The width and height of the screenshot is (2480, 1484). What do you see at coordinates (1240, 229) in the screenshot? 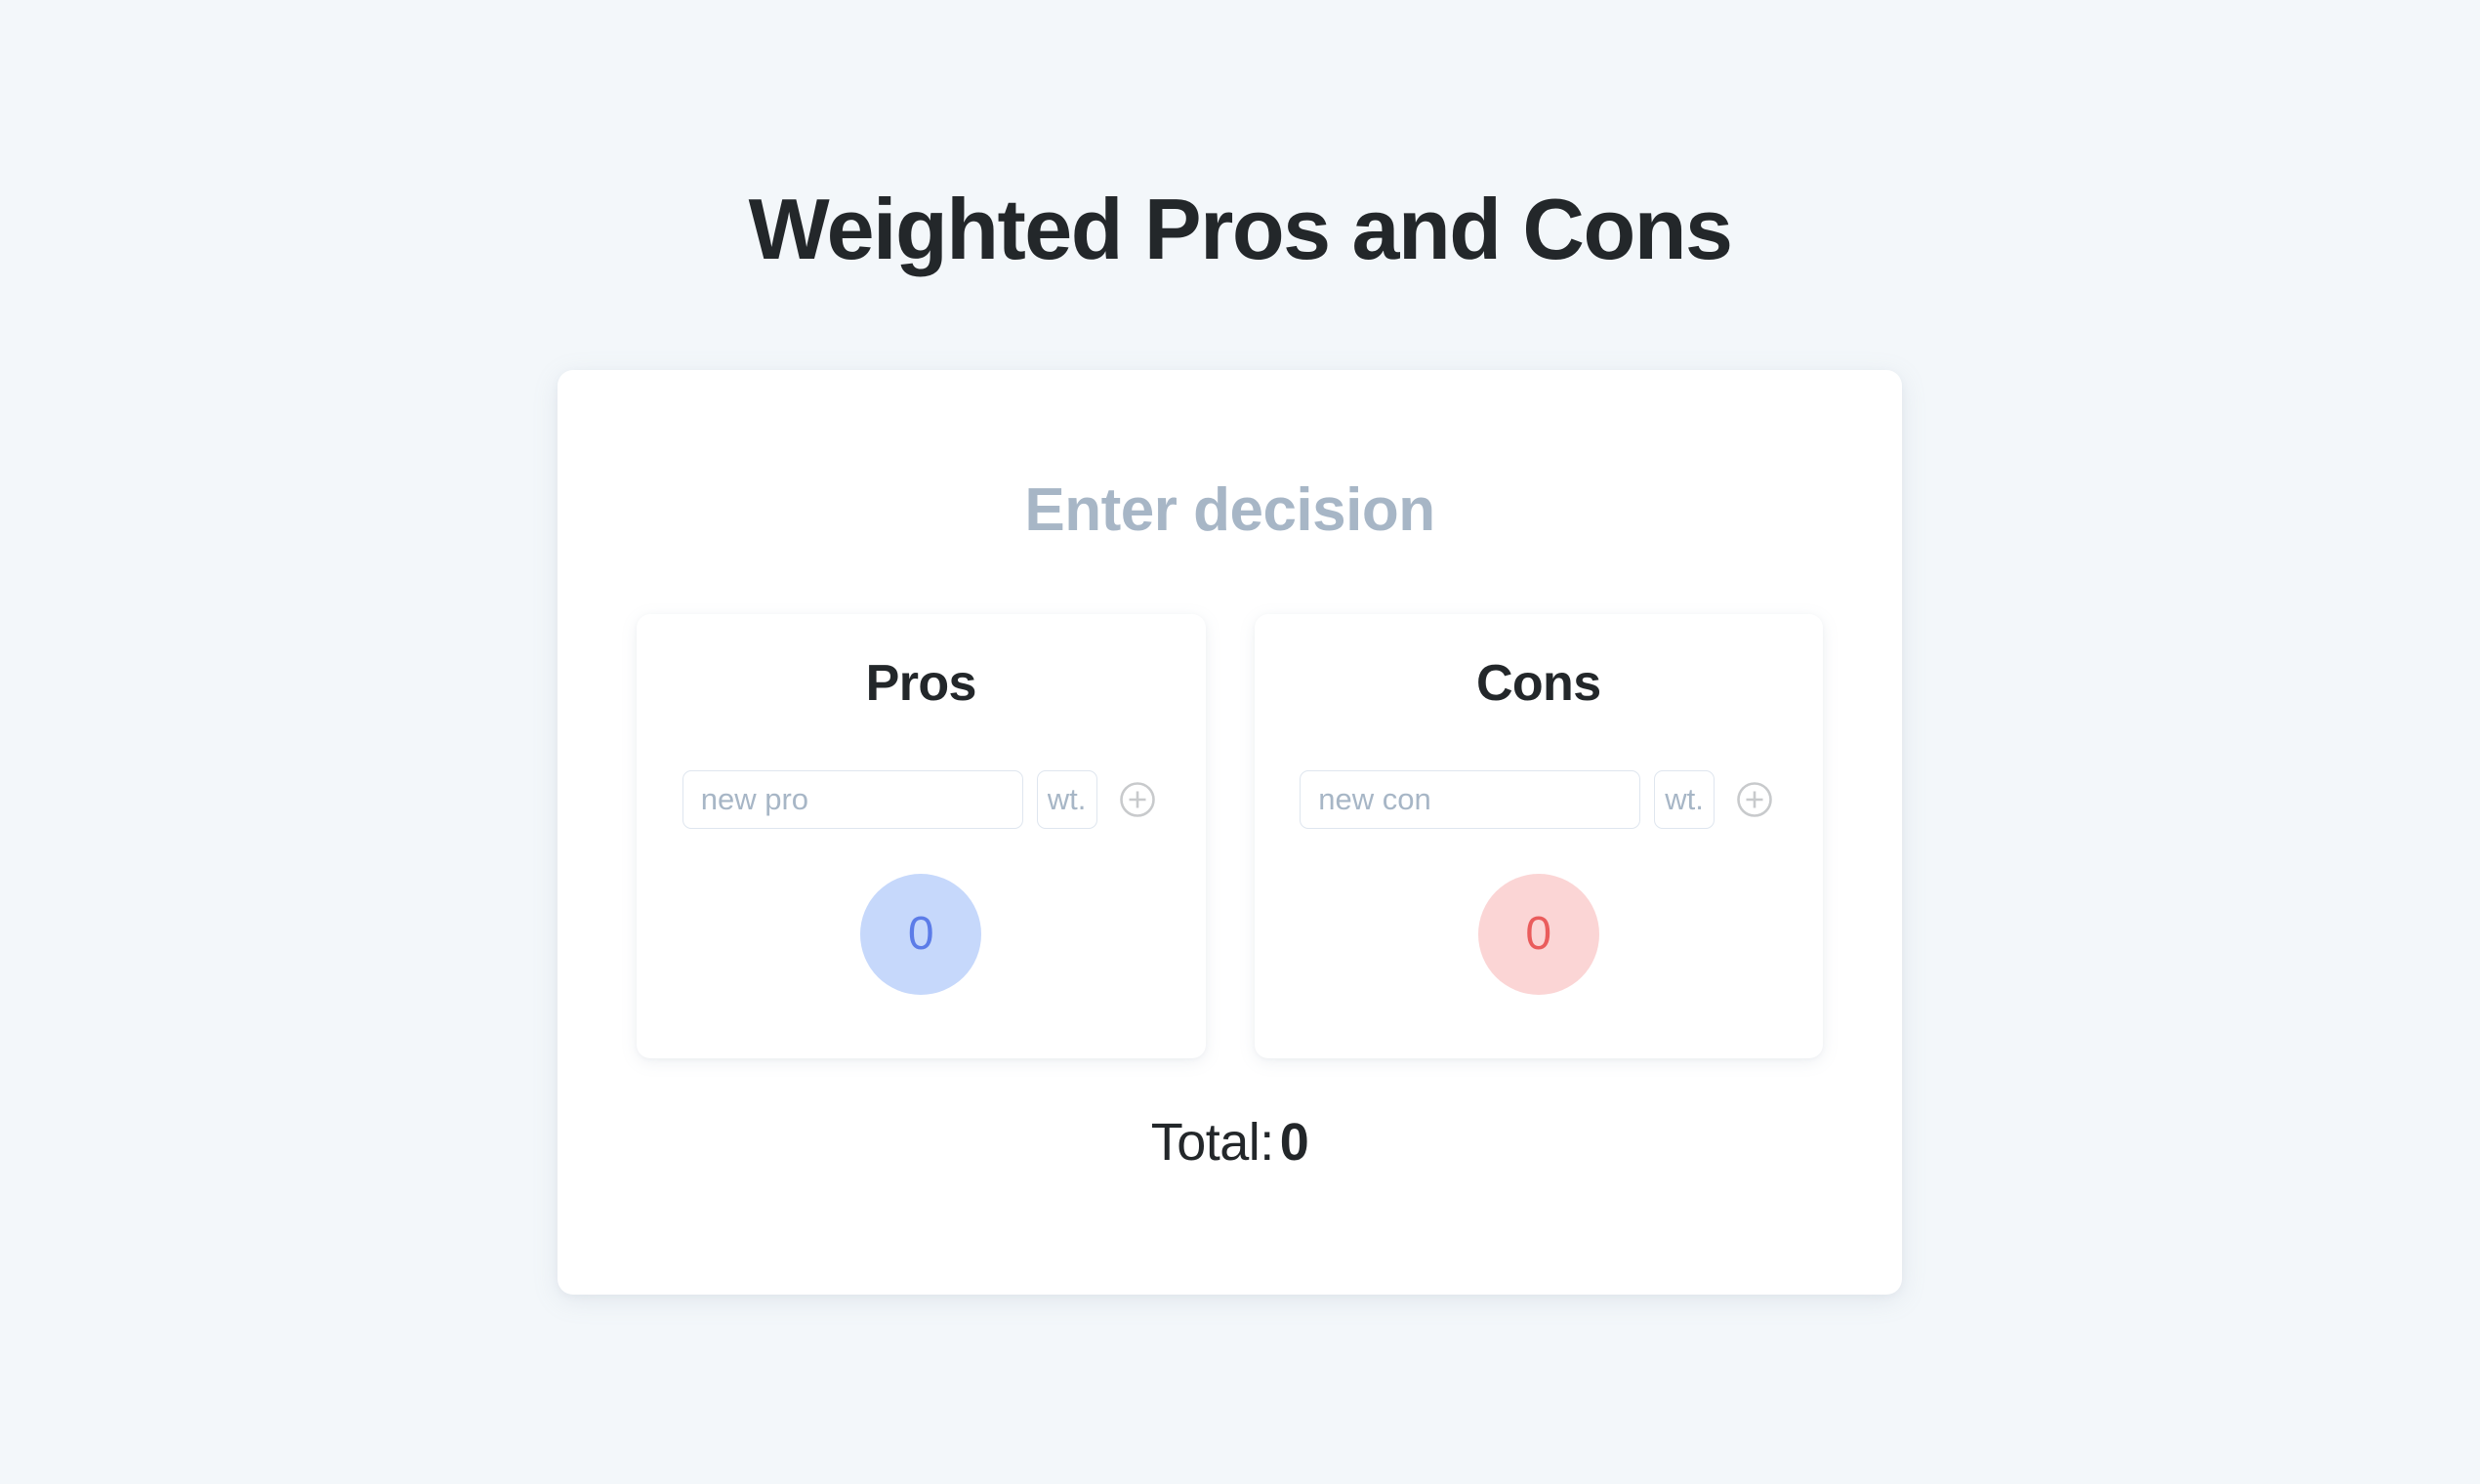
I see `page-title: Weighted Pros and Cons` at bounding box center [1240, 229].